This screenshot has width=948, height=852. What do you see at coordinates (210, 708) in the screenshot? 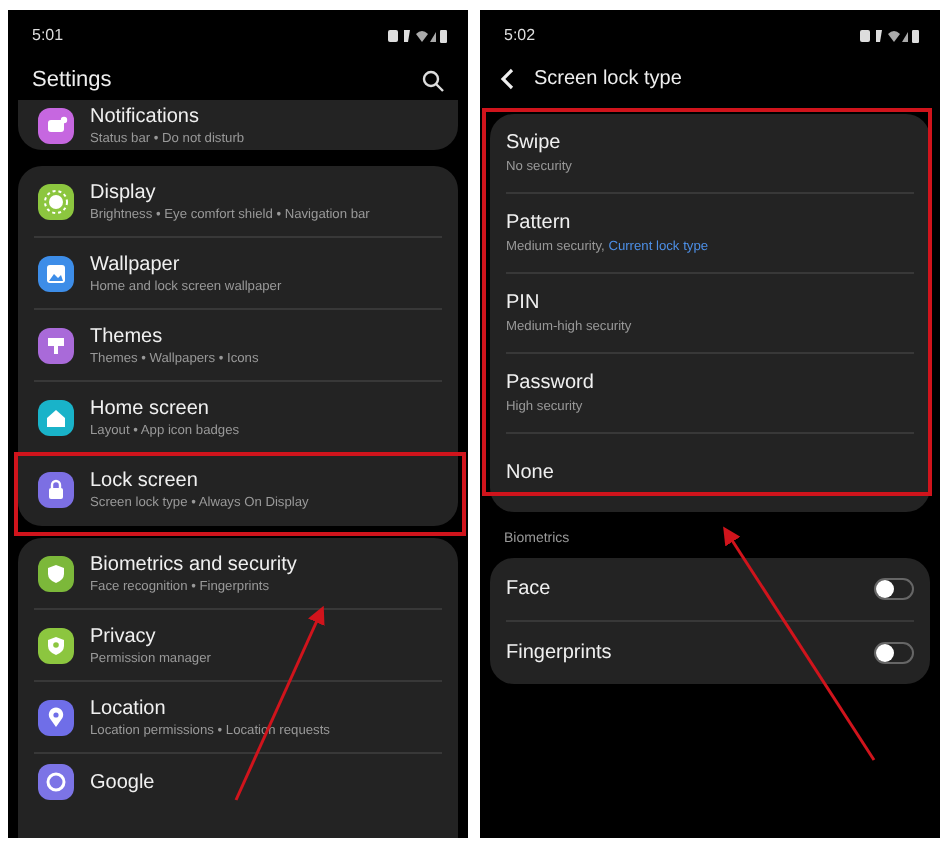
I see `item-title: Location` at bounding box center [210, 708].